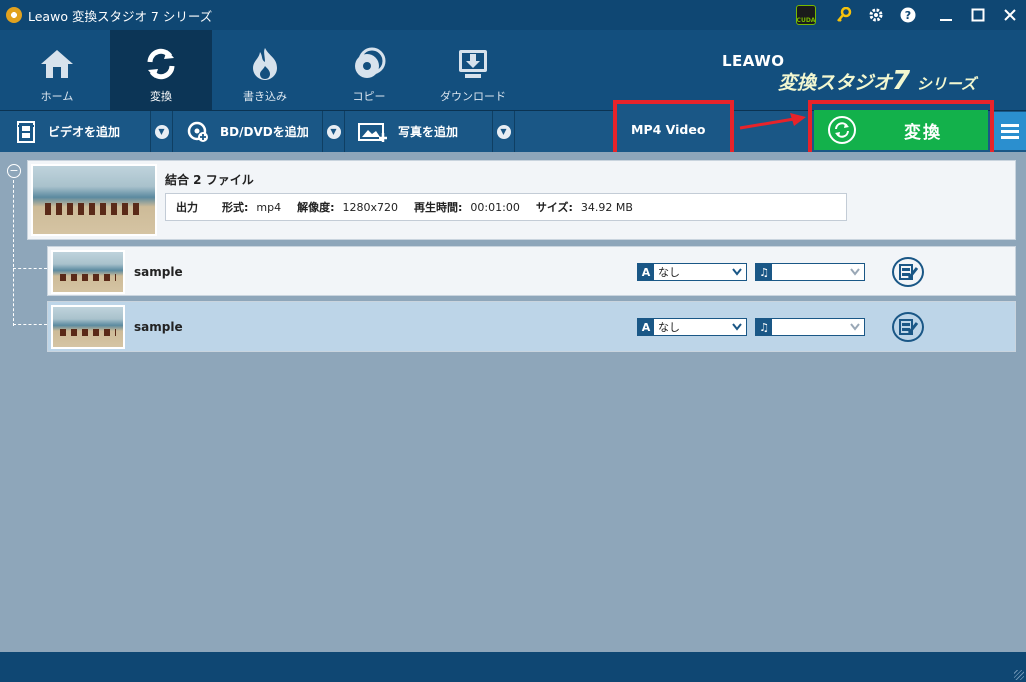 The height and width of the screenshot is (682, 1026). Describe the element at coordinates (1010, 15) in the screenshot. I see `close-icon` at that location.